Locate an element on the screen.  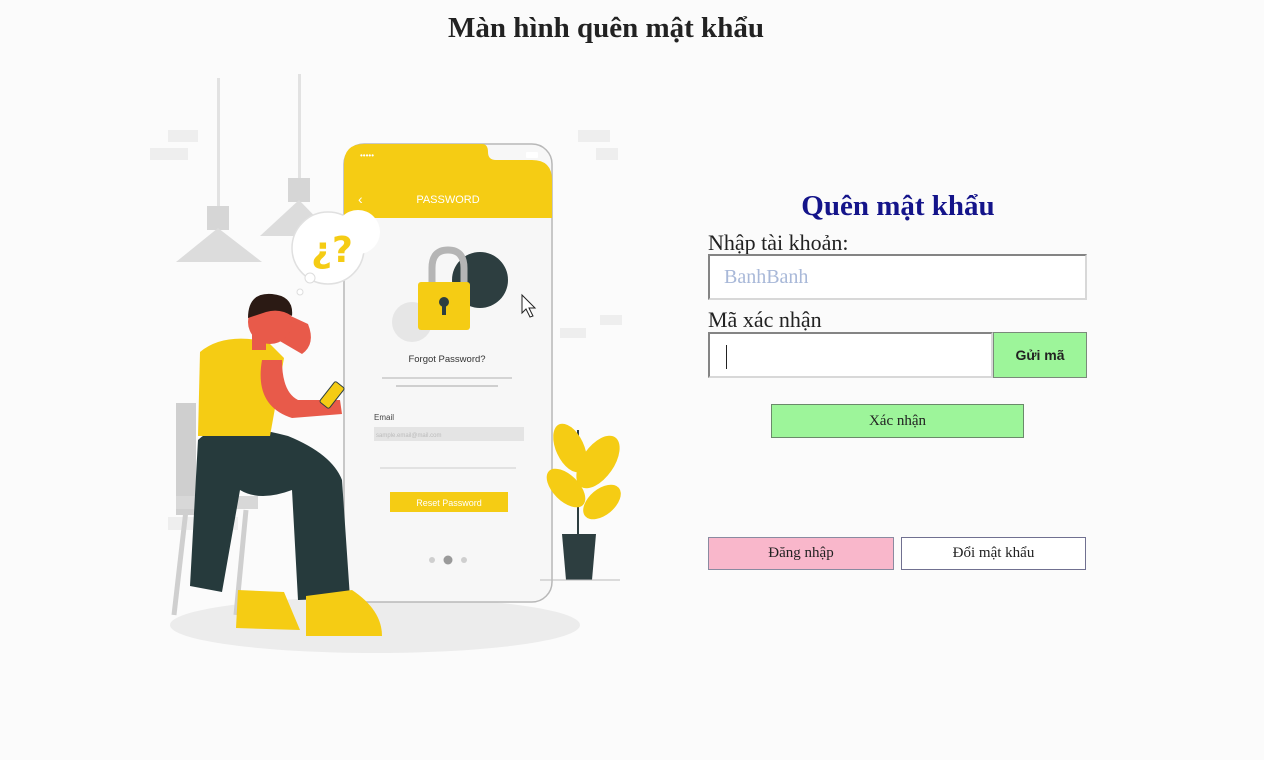
svg-text: Email is located at coordinates (384, 417).